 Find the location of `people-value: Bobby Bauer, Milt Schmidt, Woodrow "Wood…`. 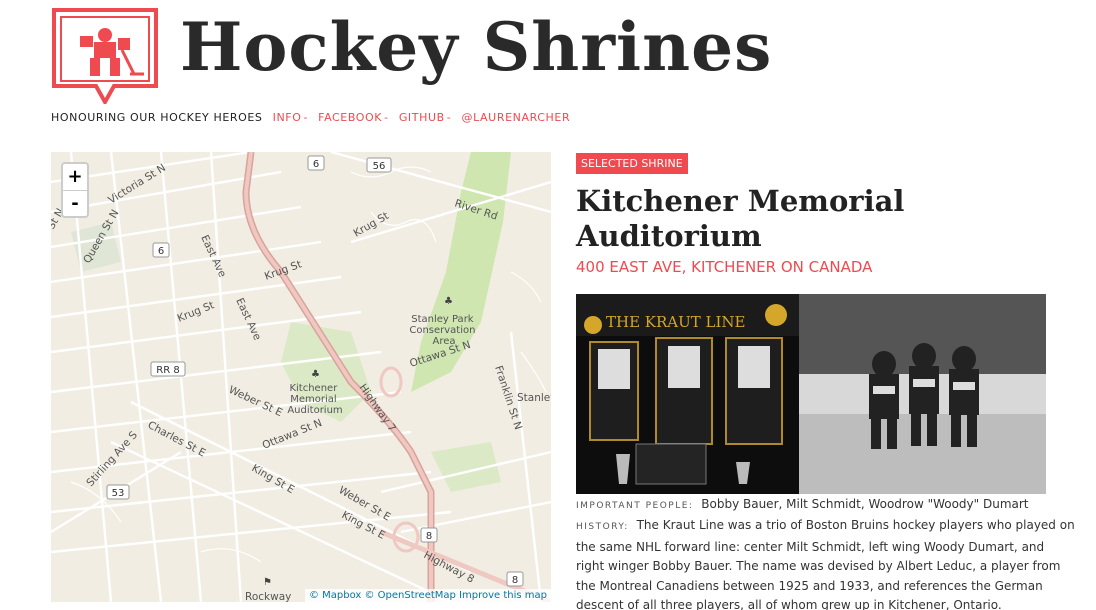

people-value: Bobby Bauer, Milt Schmidt, Woodrow "Wood… is located at coordinates (865, 504).